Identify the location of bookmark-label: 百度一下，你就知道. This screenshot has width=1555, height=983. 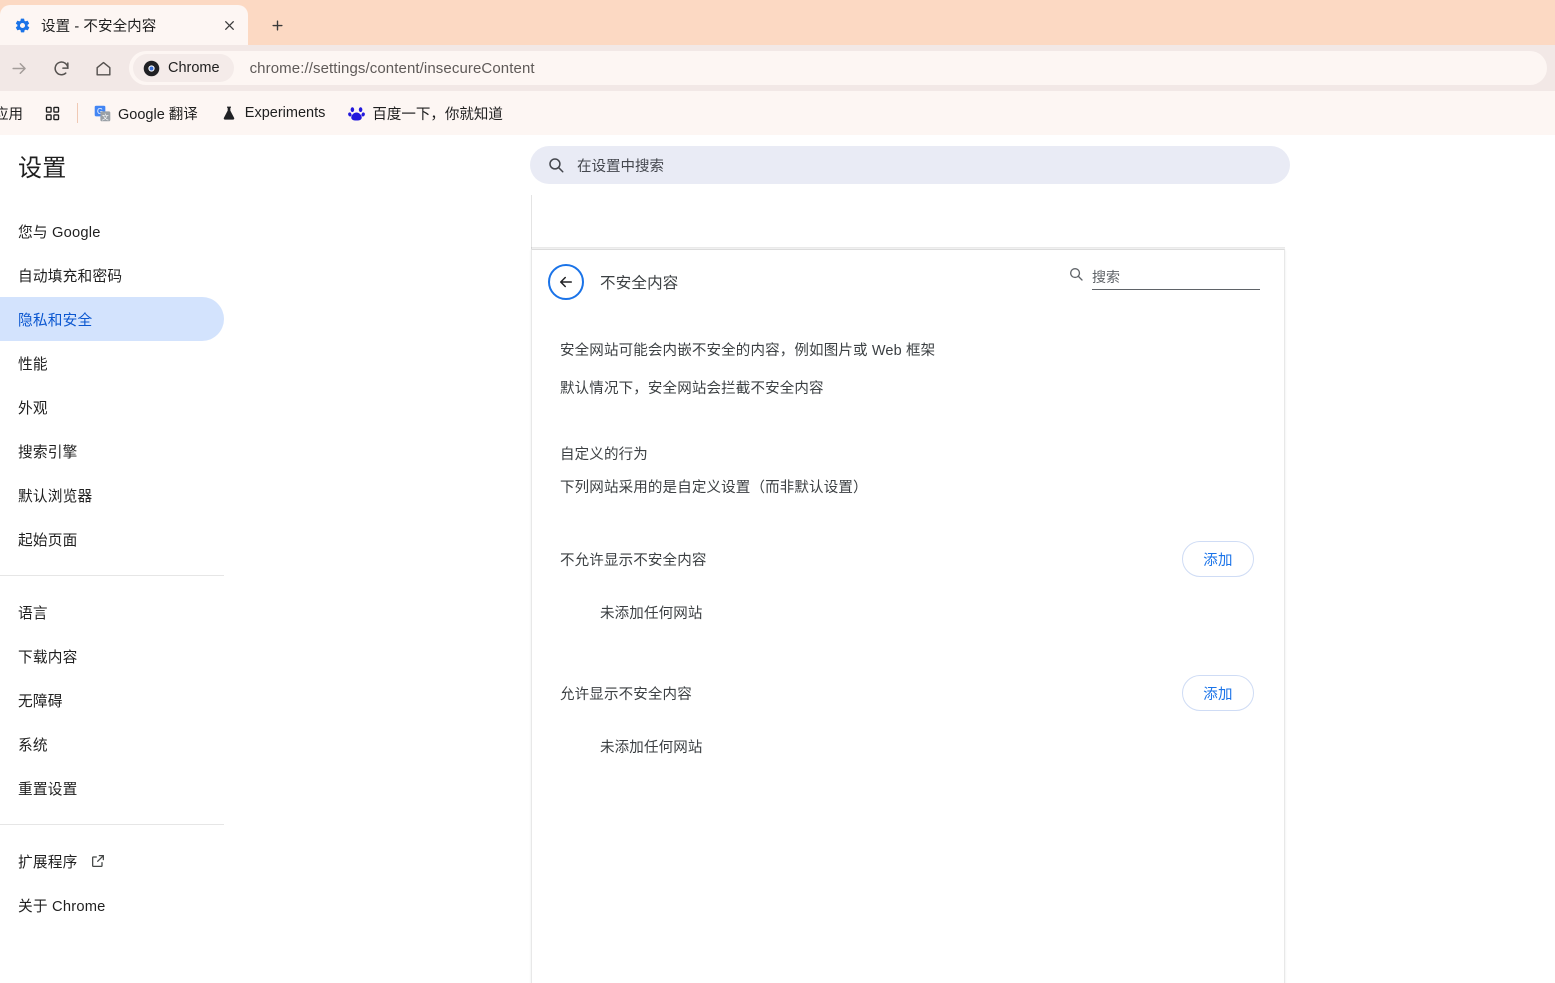
(437, 114).